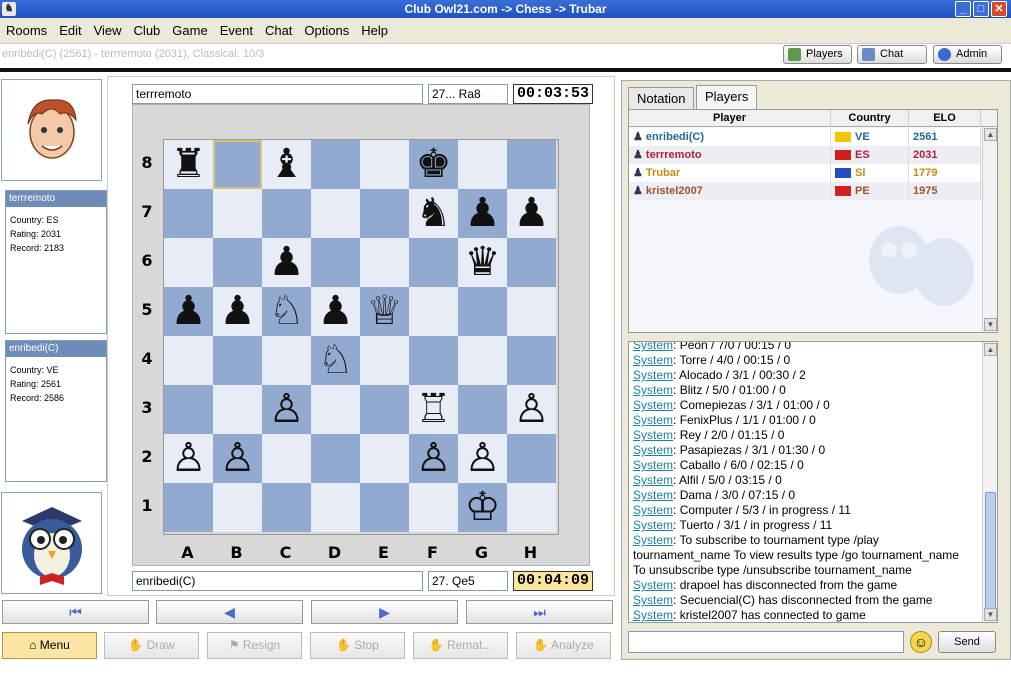  What do you see at coordinates (531, 262) in the screenshot?
I see `square-h6` at bounding box center [531, 262].